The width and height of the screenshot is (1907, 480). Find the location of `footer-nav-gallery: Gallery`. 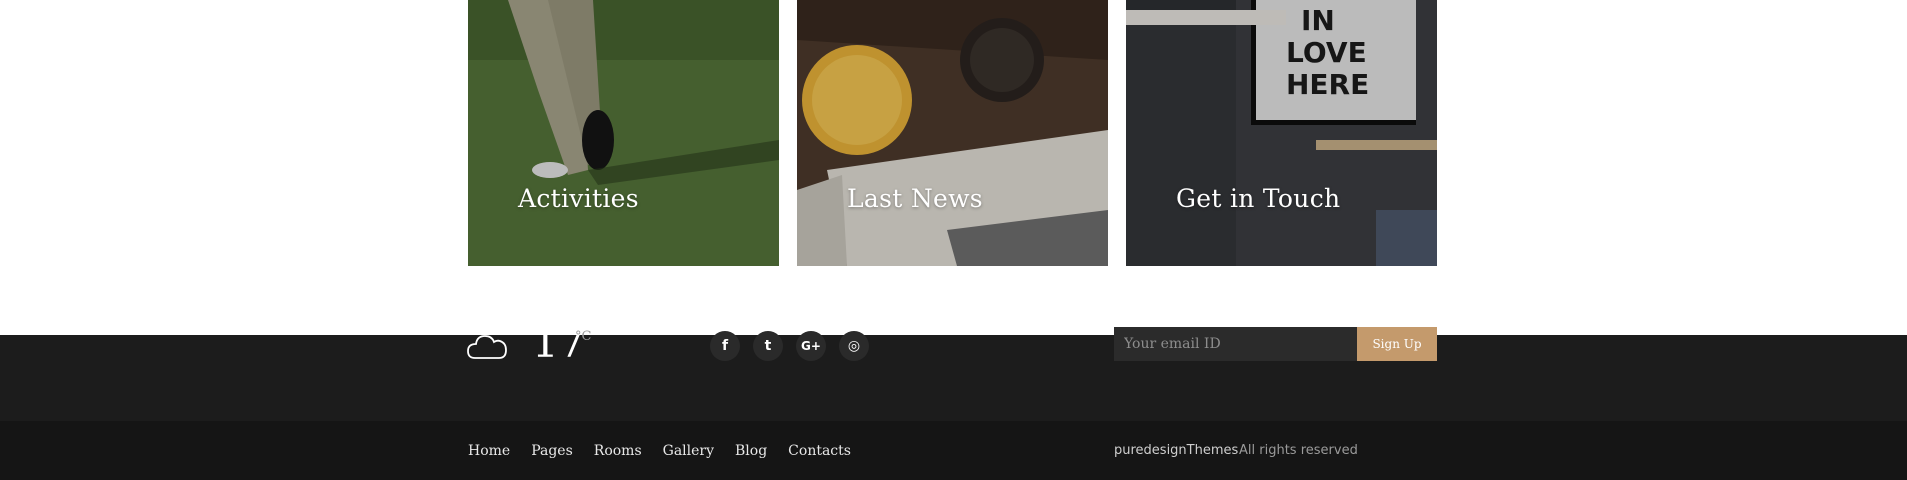

footer-nav-gallery: Gallery is located at coordinates (688, 451).